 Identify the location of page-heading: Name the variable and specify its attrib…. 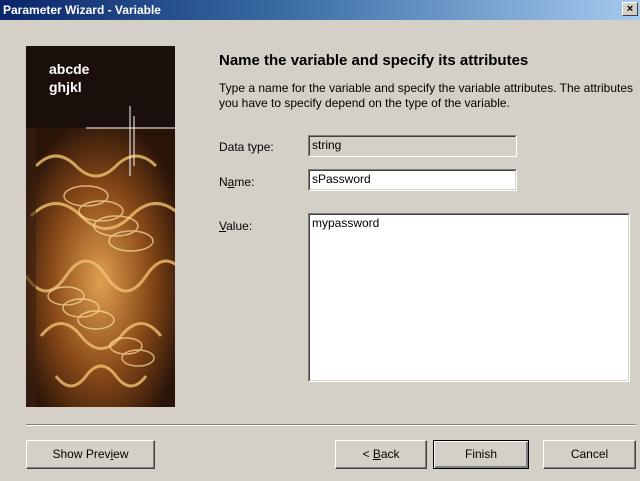
(374, 60).